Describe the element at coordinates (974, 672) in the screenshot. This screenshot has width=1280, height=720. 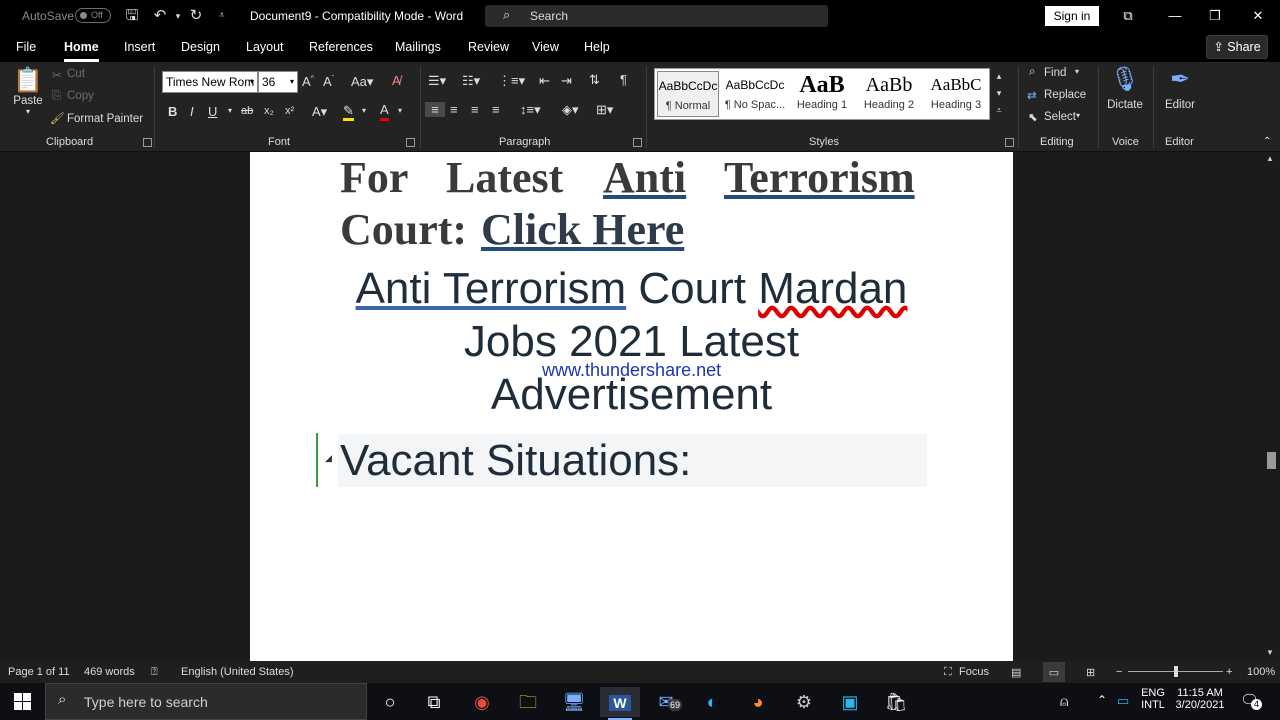
I see `focus-button: Focus` at that location.